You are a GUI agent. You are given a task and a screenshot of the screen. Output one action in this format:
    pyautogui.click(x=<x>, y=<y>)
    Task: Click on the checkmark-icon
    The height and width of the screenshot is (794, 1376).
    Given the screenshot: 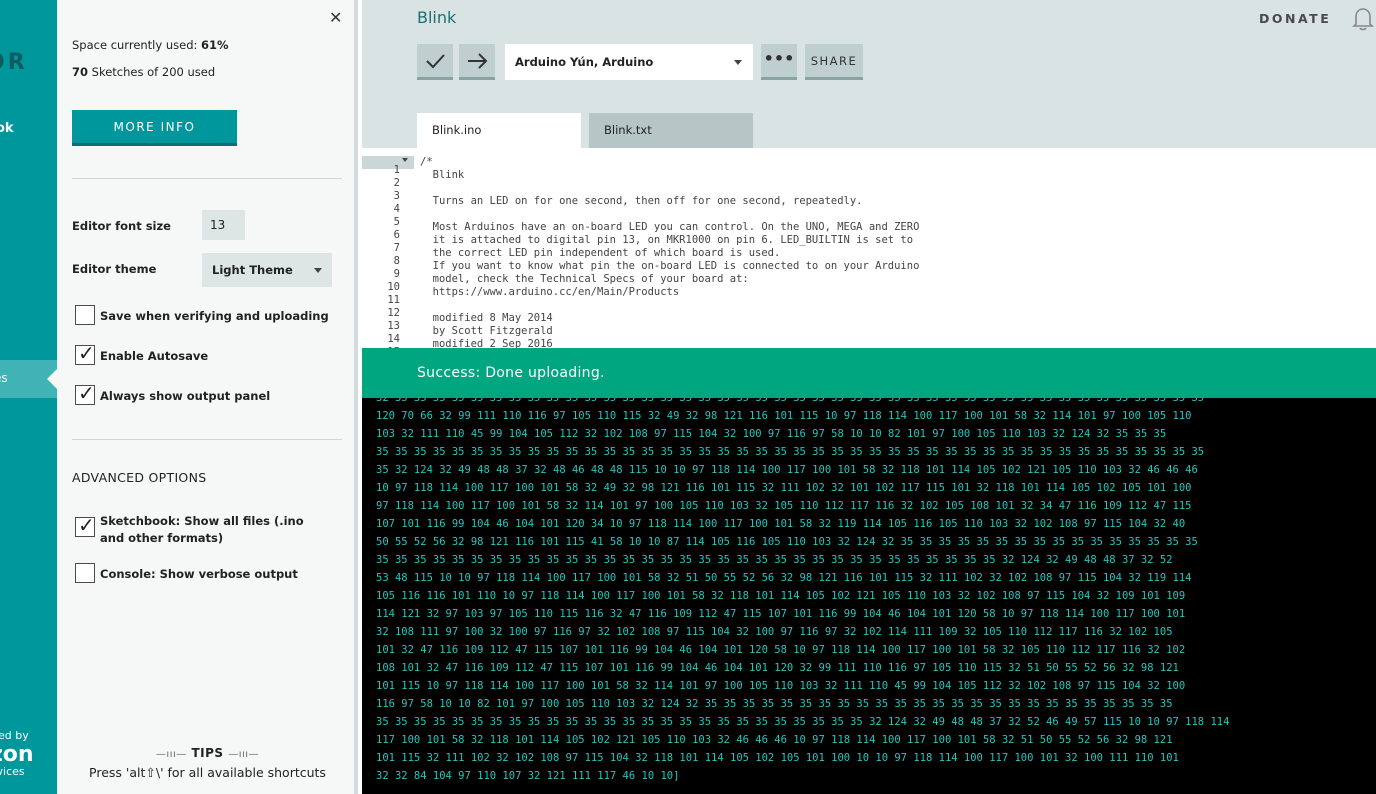 What is the action you would take?
    pyautogui.click(x=435, y=61)
    